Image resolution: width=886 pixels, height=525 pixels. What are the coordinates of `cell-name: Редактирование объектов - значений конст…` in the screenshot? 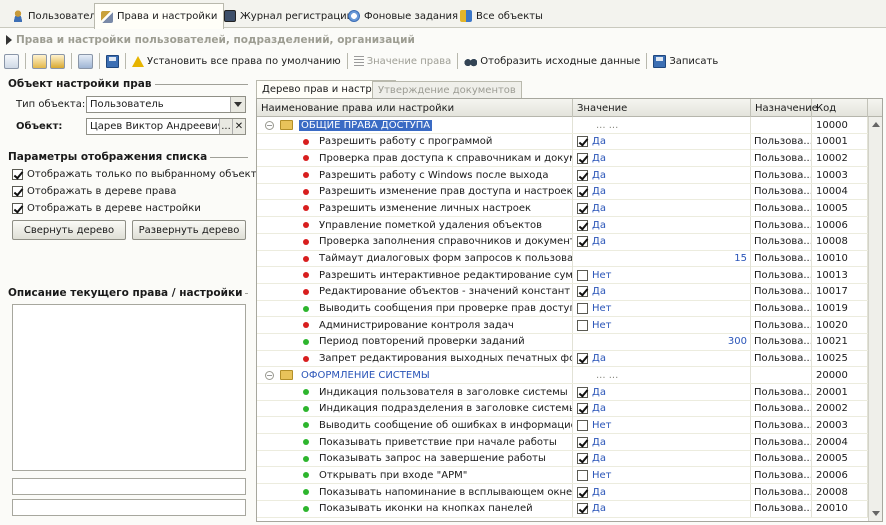 It's located at (415, 291).